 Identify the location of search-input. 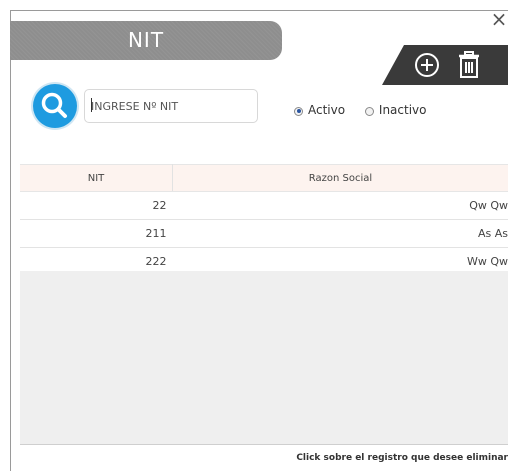
(171, 106).